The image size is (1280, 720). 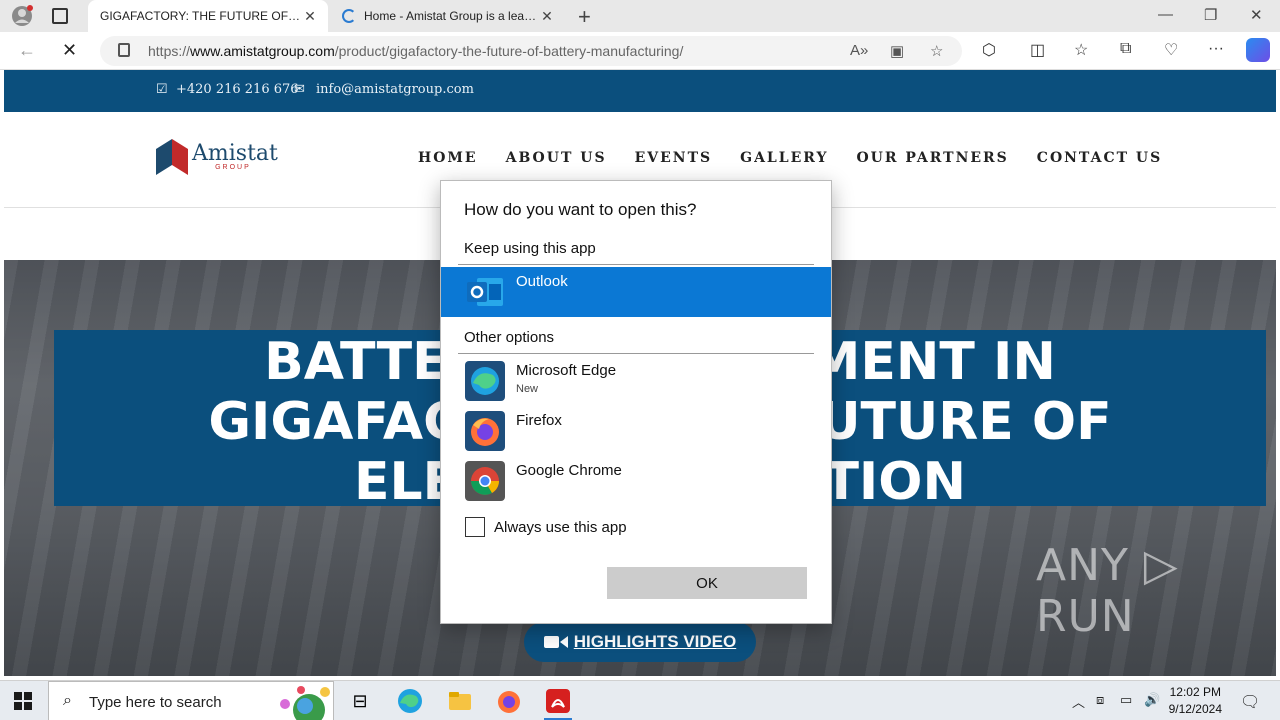 I want to click on collections-icon: ⧉, so click(x=1125, y=49).